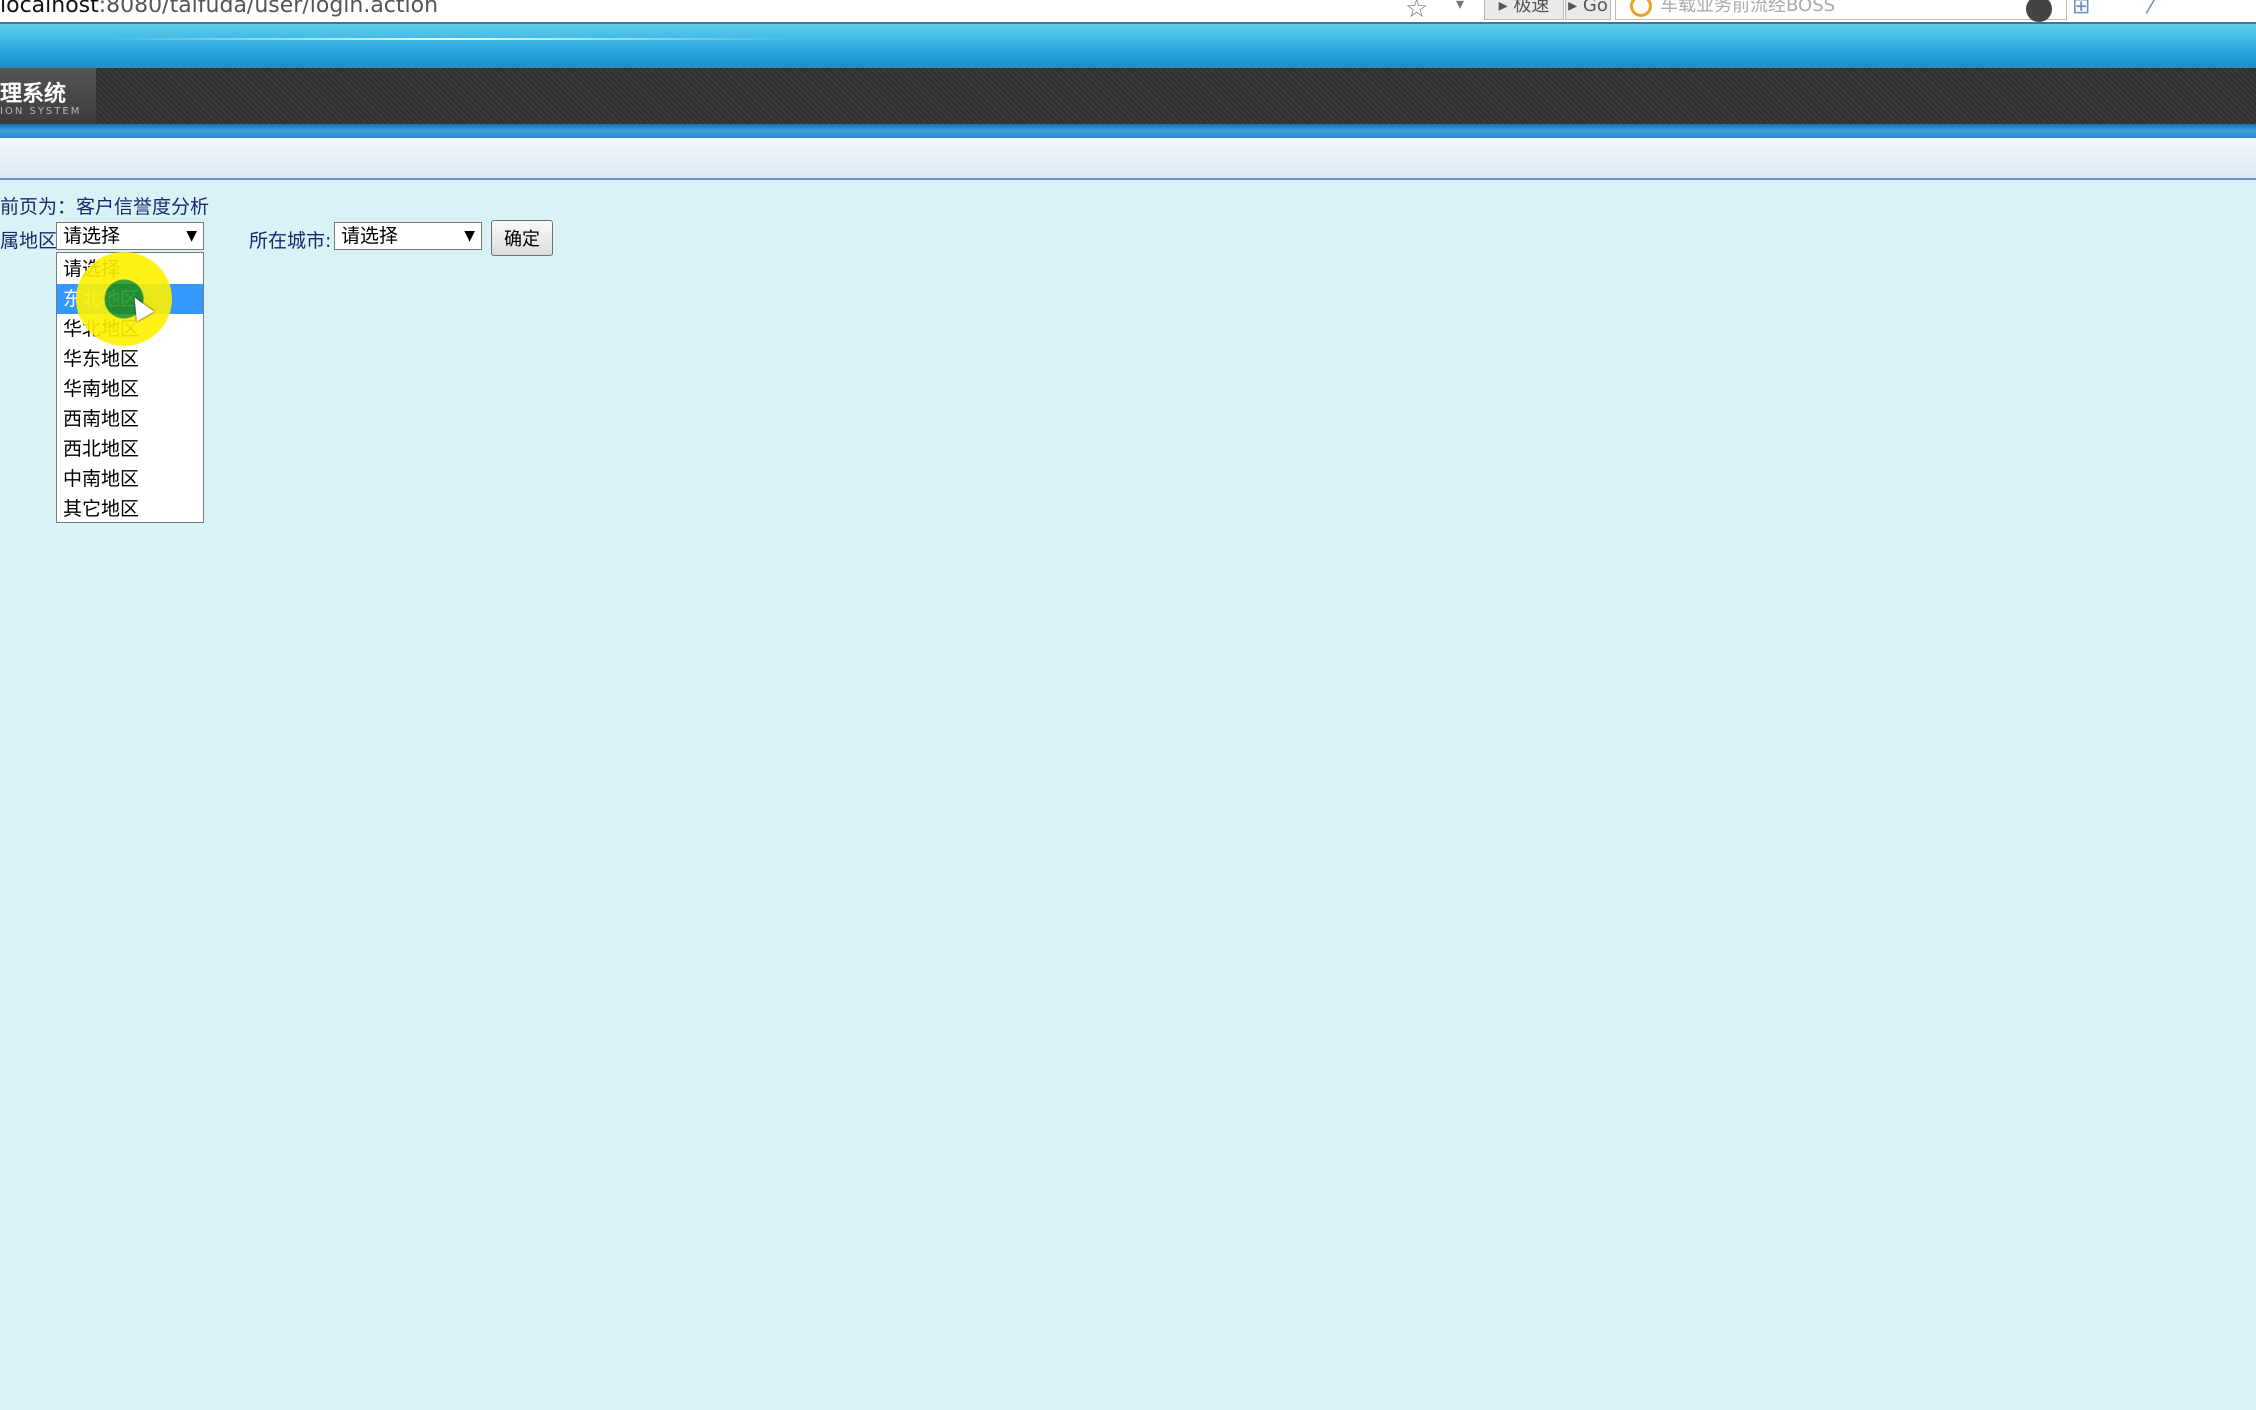 This screenshot has width=2256, height=1410. I want to click on star-icon: ☆, so click(1416, 11).